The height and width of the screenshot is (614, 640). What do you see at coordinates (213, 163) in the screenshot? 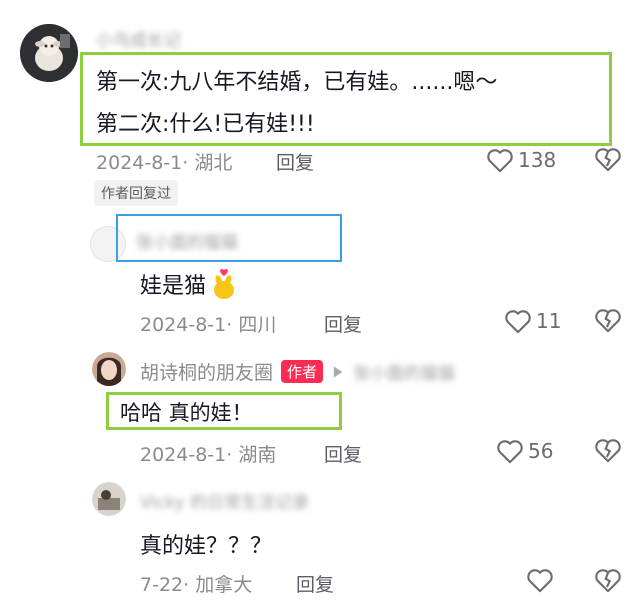
I see `comment-location: 湖北` at bounding box center [213, 163].